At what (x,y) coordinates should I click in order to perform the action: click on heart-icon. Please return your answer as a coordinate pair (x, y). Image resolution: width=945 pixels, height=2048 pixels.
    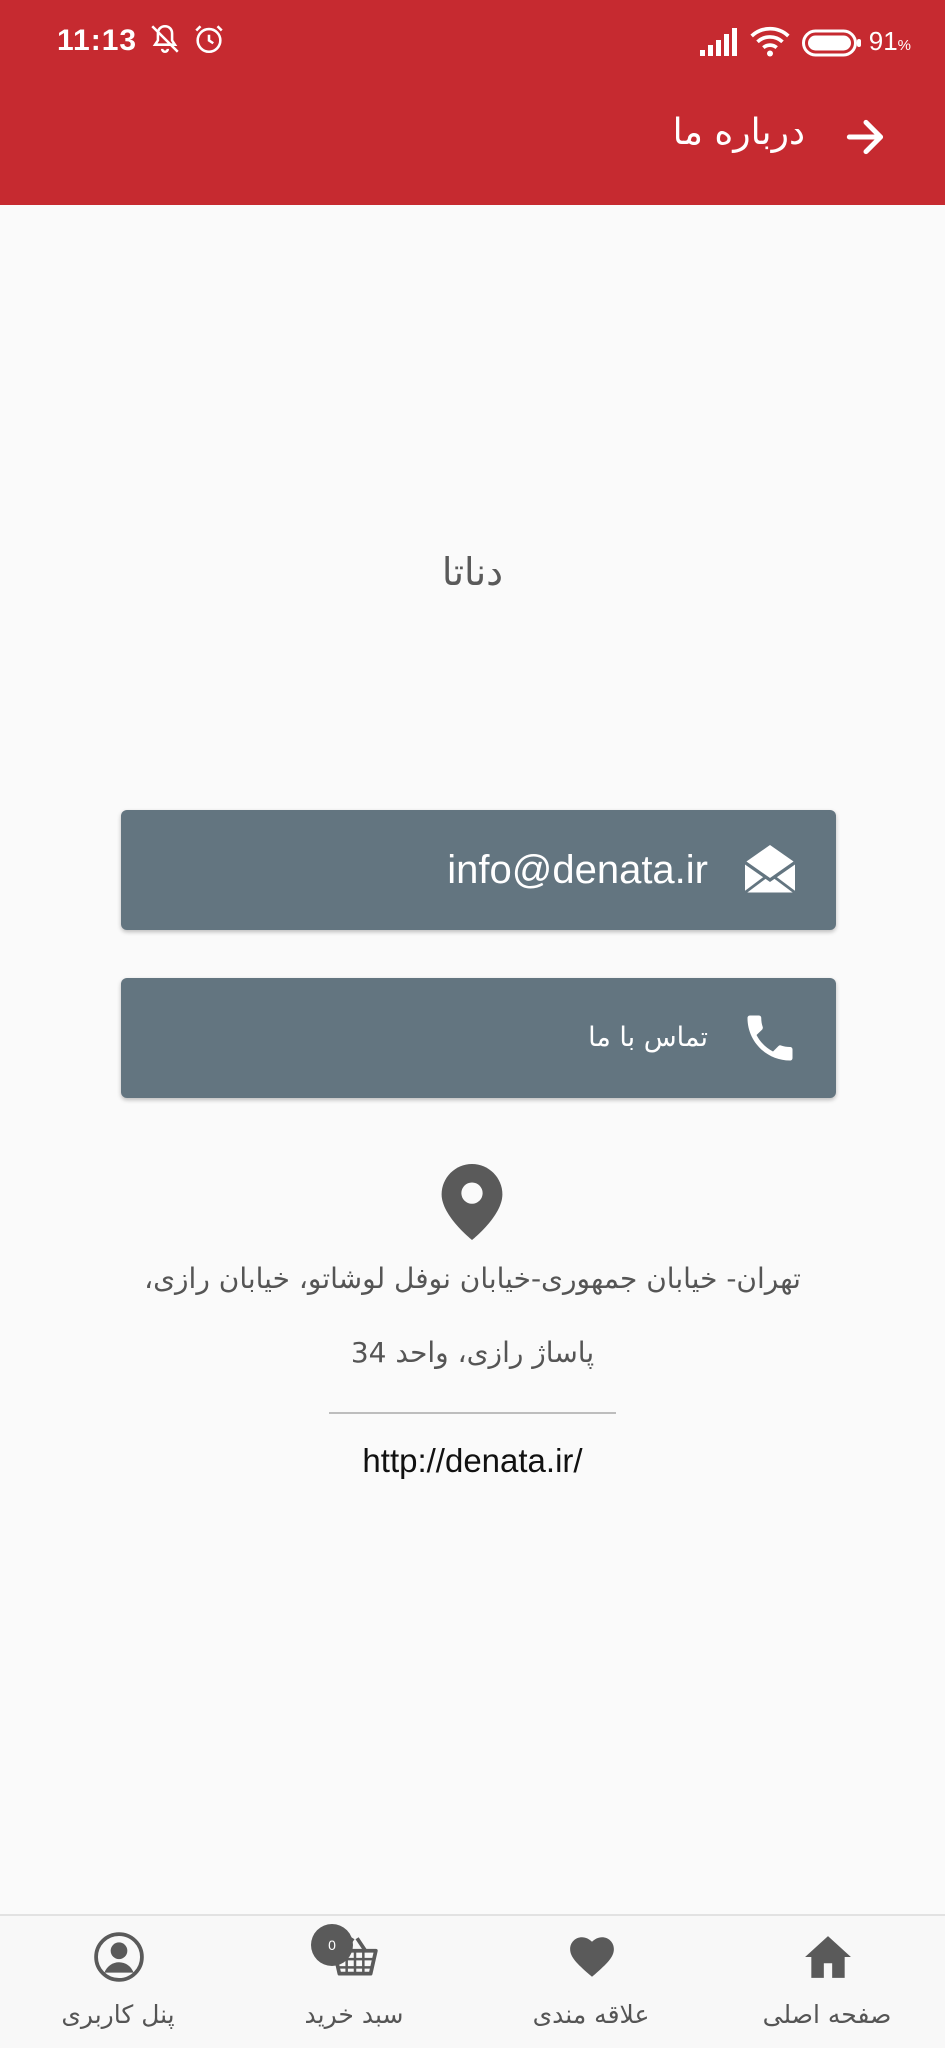
    Looking at the image, I should click on (592, 1957).